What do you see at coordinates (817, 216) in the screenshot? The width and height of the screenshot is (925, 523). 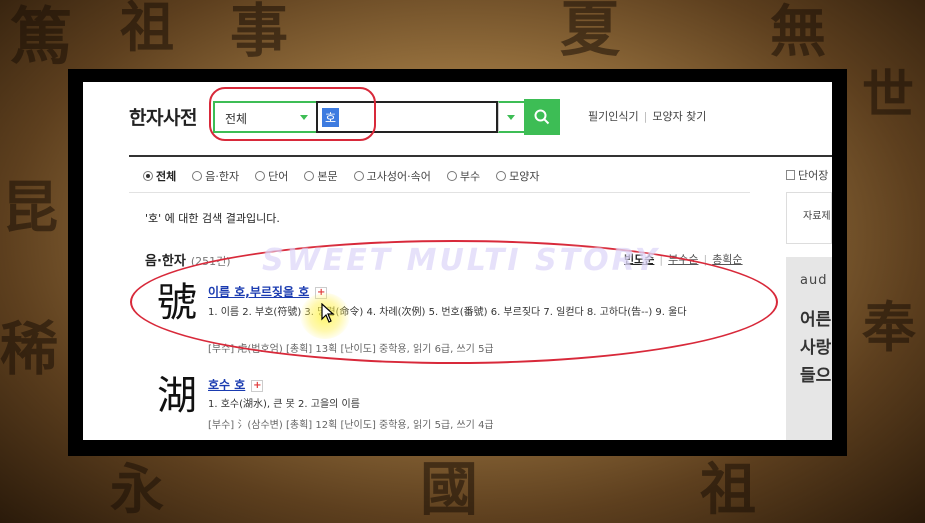 I see `sidebar-box-label: 자료제` at bounding box center [817, 216].